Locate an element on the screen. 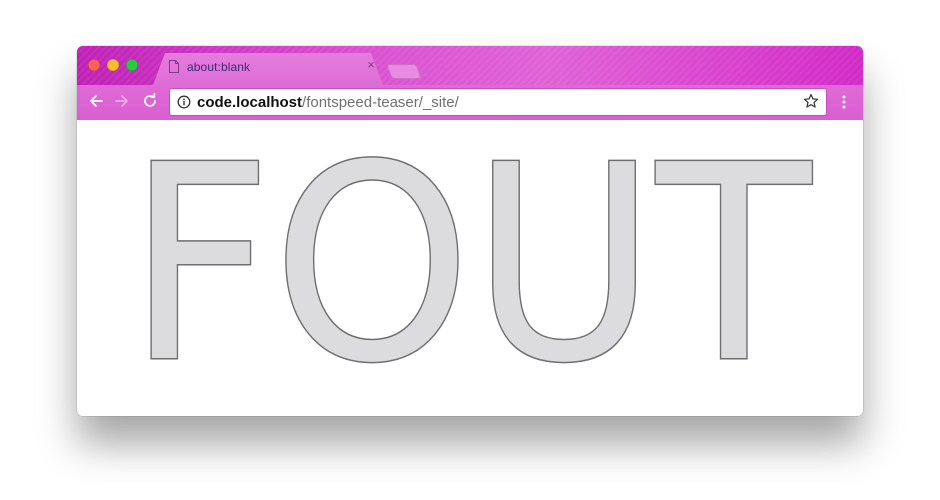  forward-arrow-icon is located at coordinates (122, 101).